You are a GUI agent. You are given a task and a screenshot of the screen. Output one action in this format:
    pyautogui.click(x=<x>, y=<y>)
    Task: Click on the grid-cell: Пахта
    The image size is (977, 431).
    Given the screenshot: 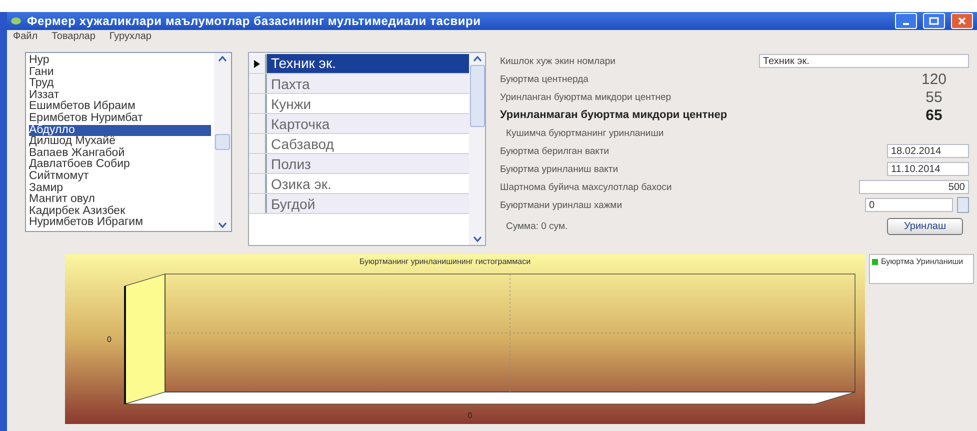 What is the action you would take?
    pyautogui.click(x=368, y=83)
    